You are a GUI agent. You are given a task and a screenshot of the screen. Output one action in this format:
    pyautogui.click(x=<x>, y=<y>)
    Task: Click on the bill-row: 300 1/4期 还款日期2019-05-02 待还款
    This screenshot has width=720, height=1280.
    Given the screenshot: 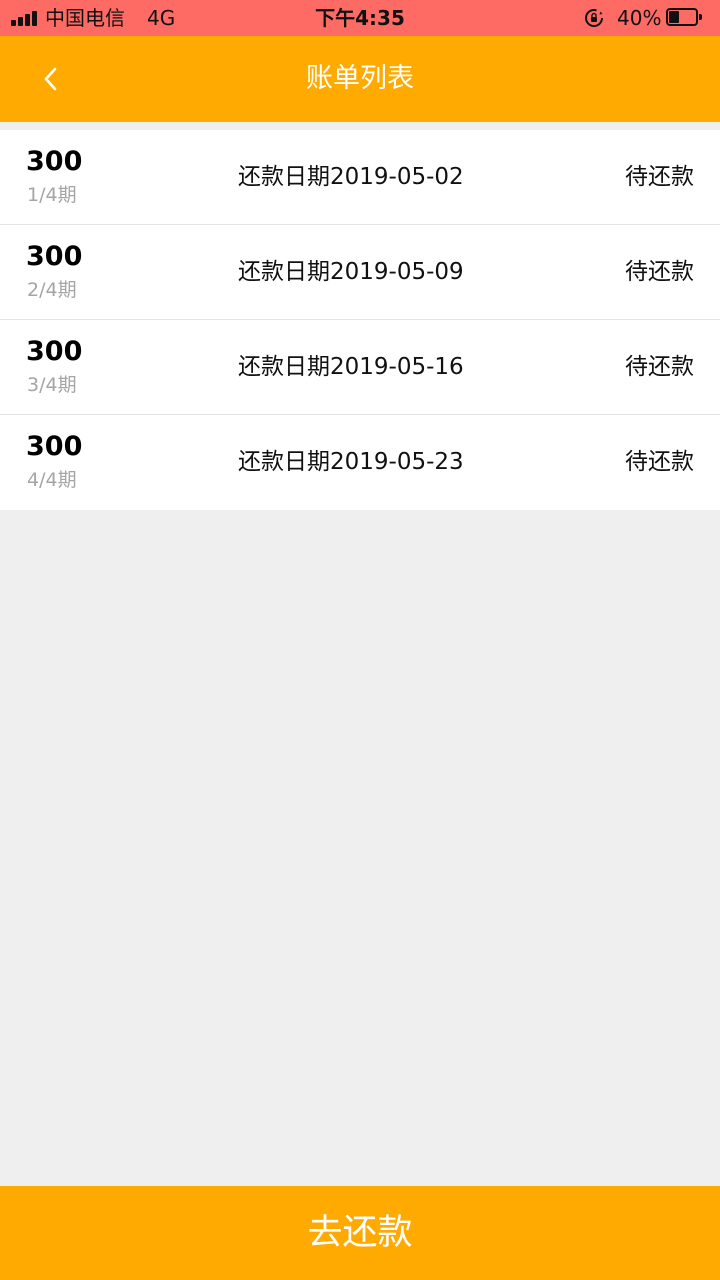 What is the action you would take?
    pyautogui.click(x=360, y=177)
    